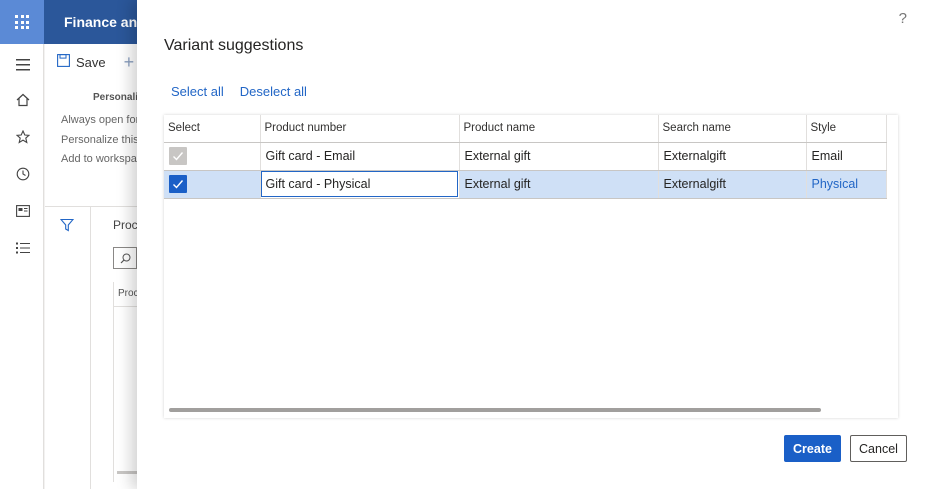 This screenshot has width=925, height=489. What do you see at coordinates (127, 472) in the screenshot?
I see `background-scrollbar` at bounding box center [127, 472].